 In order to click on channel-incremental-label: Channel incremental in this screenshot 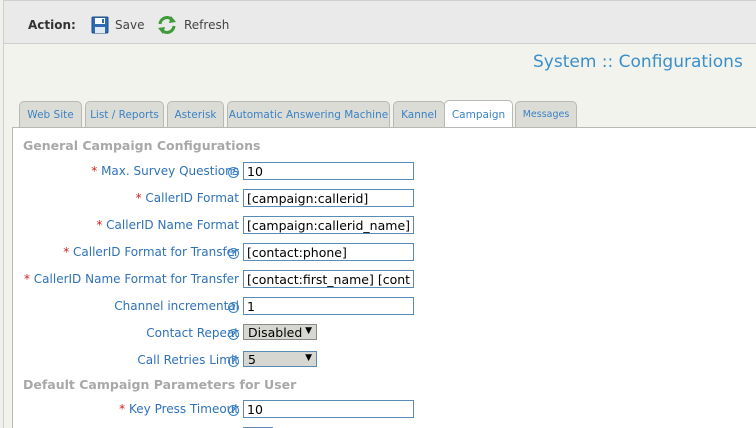, I will do `click(176, 306)`.